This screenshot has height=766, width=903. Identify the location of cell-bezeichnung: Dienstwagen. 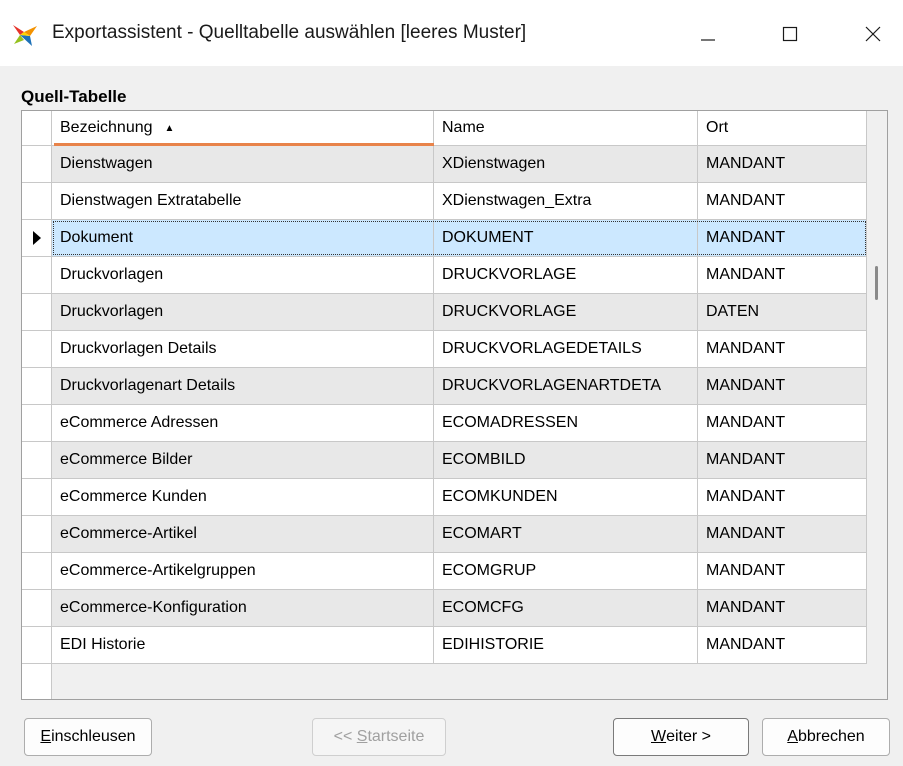
(243, 164).